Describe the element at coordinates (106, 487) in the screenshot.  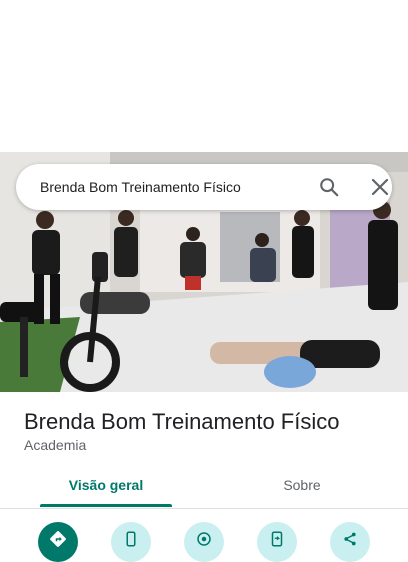
I see `tab-overview: Visão geral` at that location.